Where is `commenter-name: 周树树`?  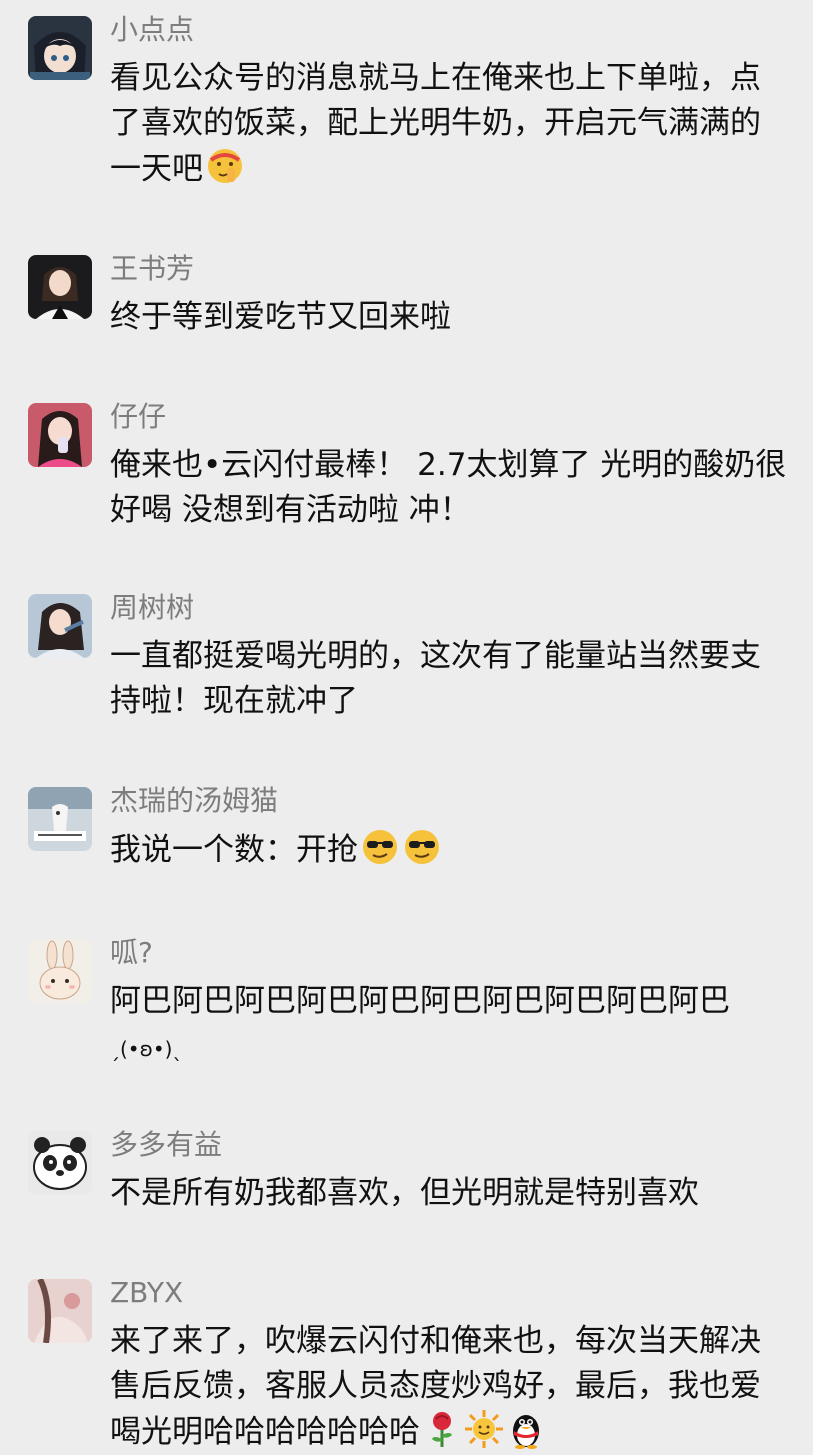
commenter-name: 周树树 is located at coordinates (152, 608).